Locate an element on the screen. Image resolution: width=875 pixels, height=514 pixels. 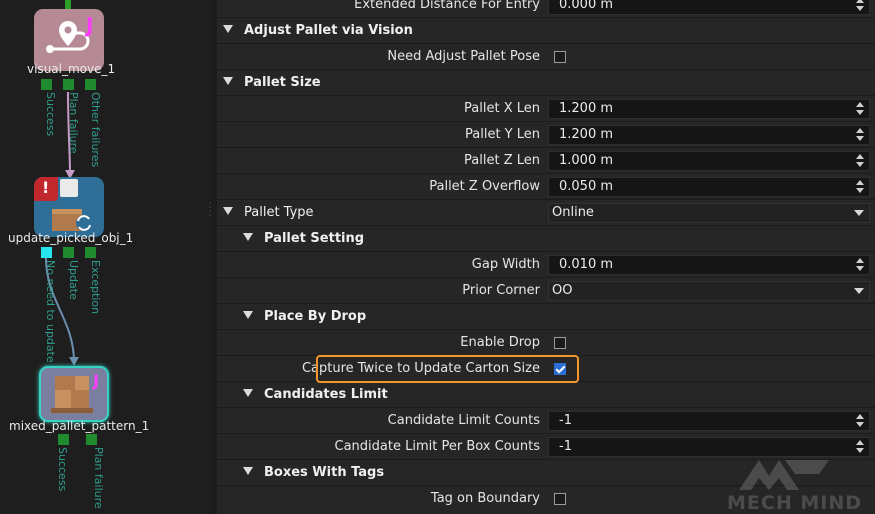
splitter-grip-icon: · · · · is located at coordinates (210, 210).